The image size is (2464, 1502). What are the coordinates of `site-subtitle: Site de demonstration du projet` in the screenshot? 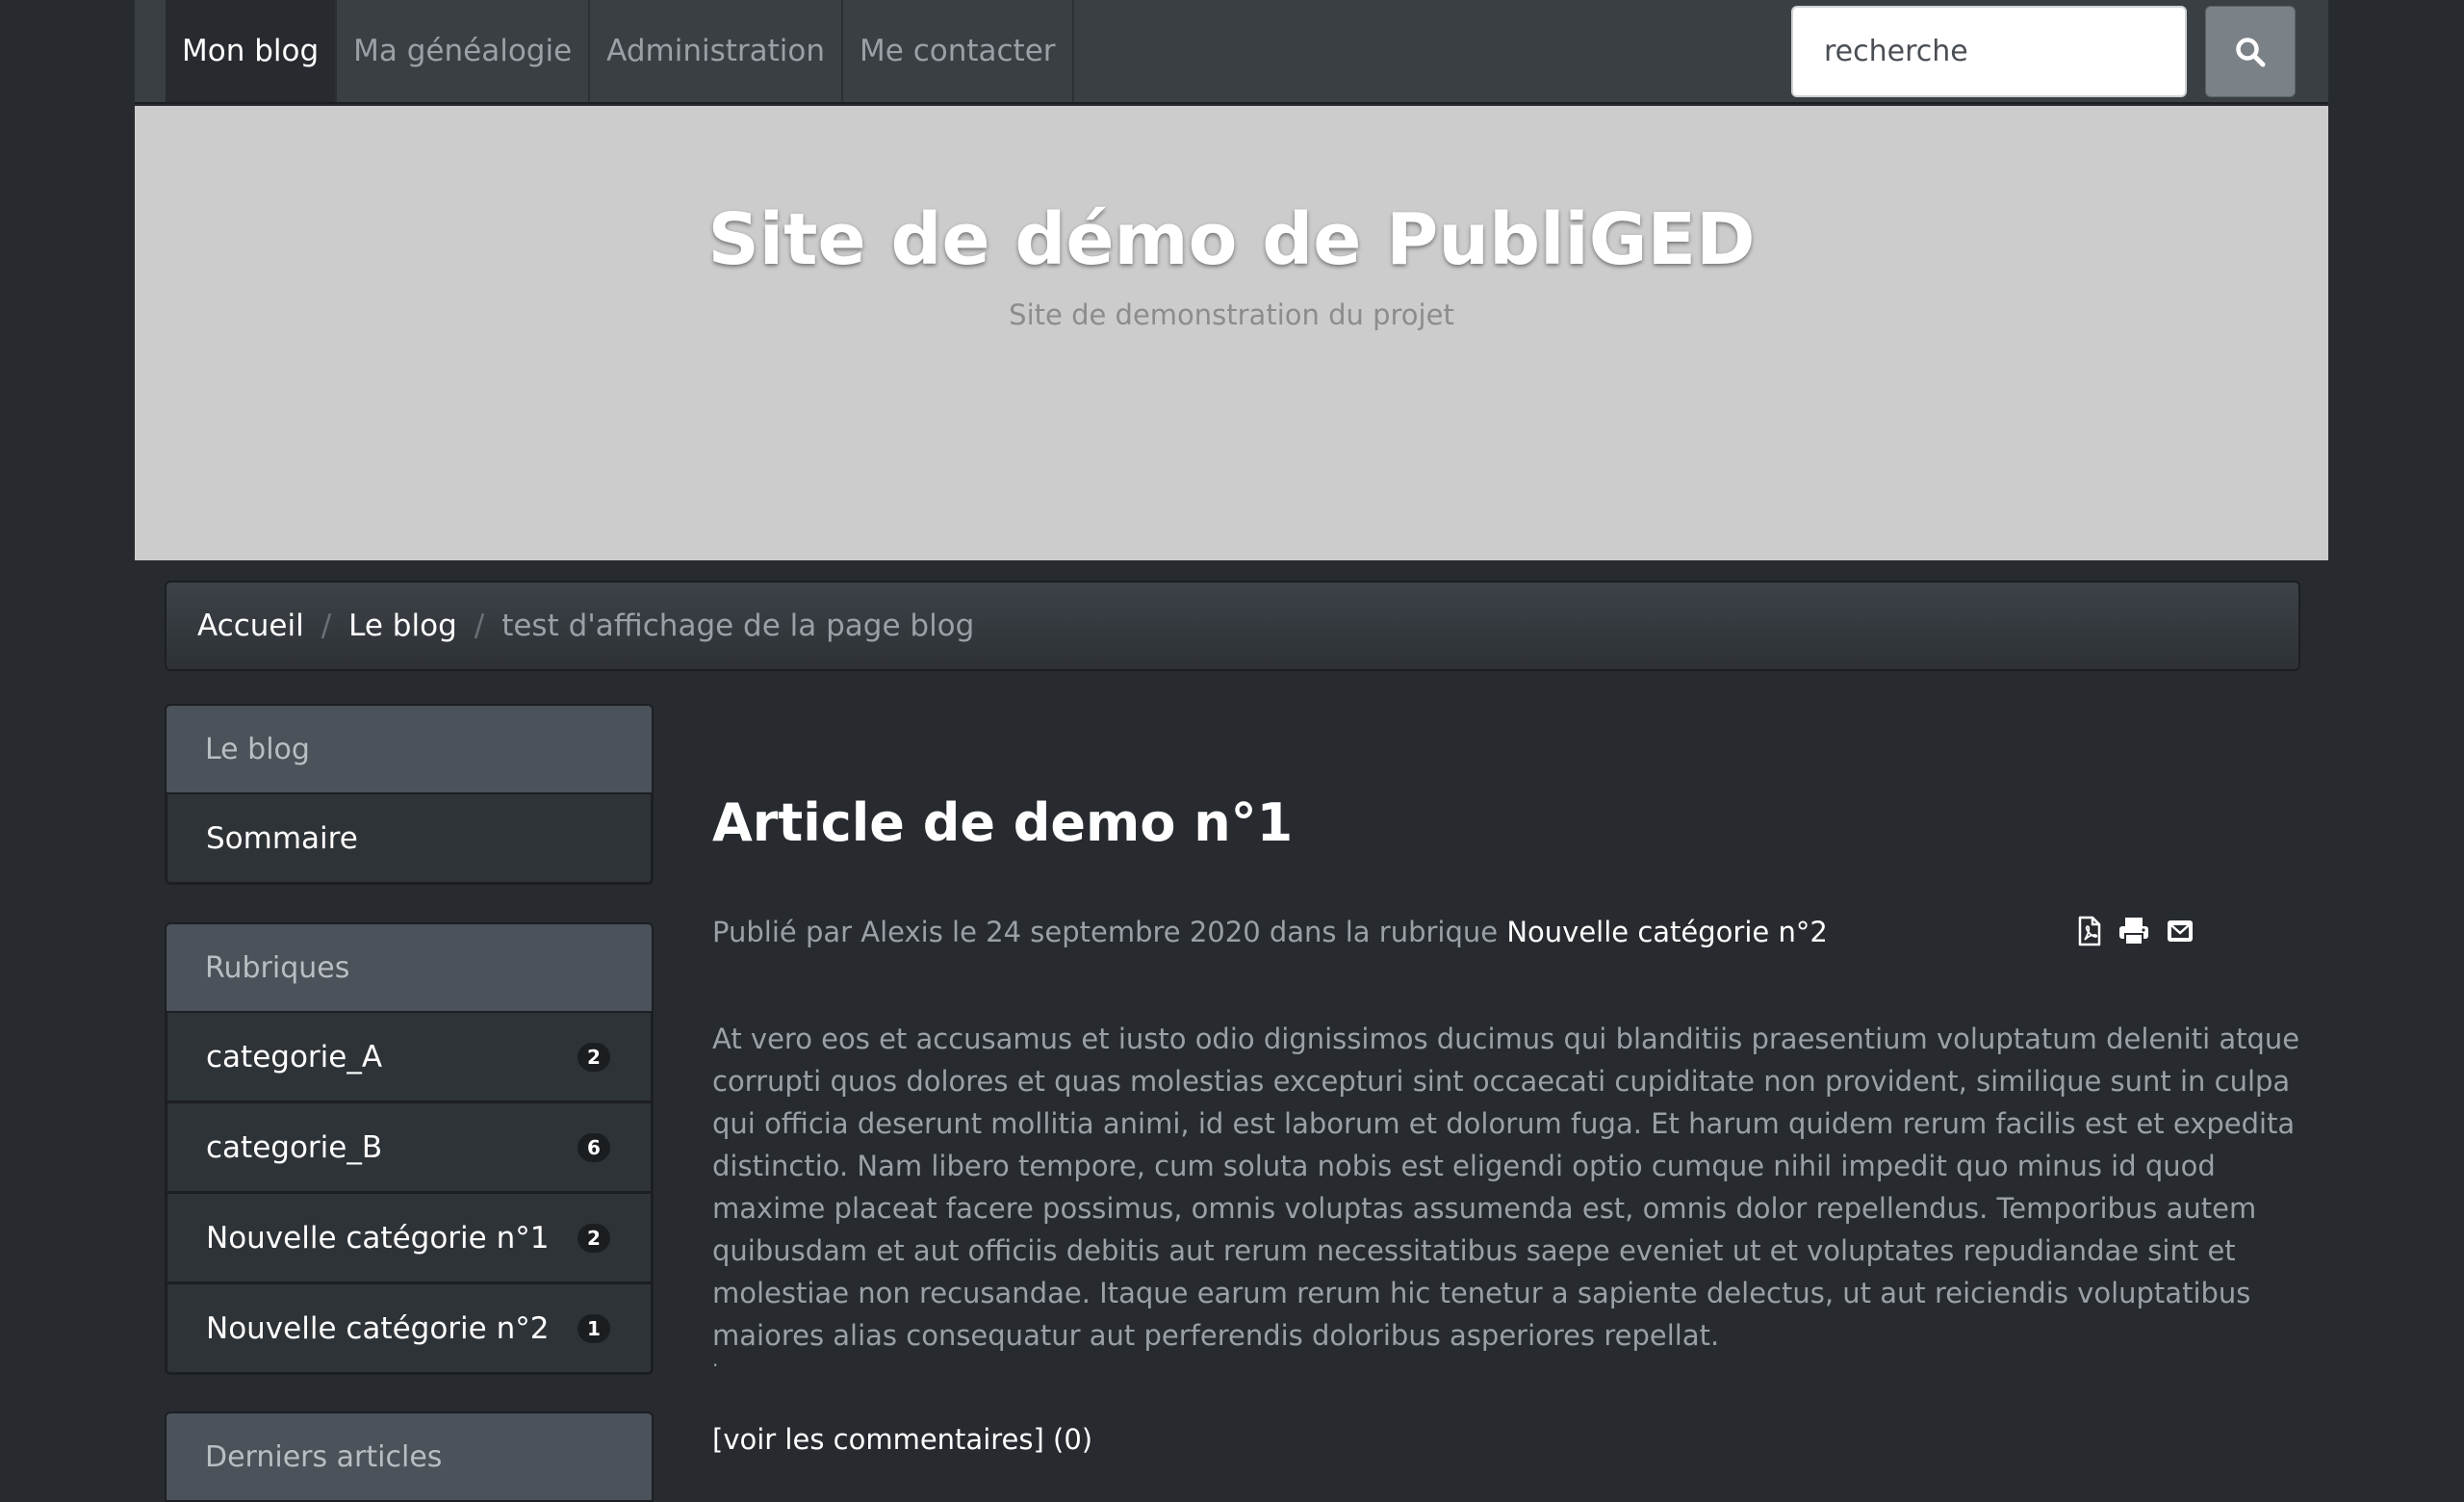 It's located at (1231, 314).